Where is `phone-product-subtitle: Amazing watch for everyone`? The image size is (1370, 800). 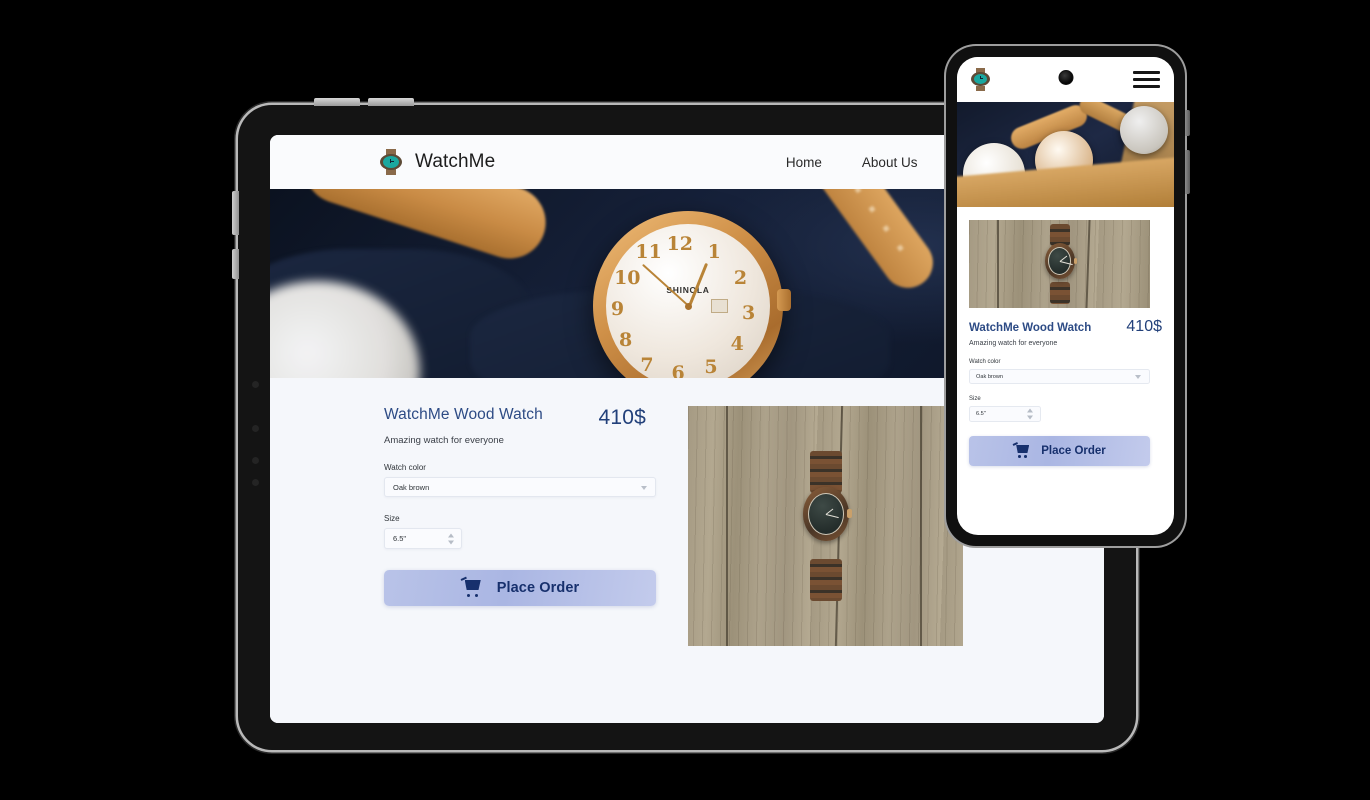 phone-product-subtitle: Amazing watch for everyone is located at coordinates (1013, 343).